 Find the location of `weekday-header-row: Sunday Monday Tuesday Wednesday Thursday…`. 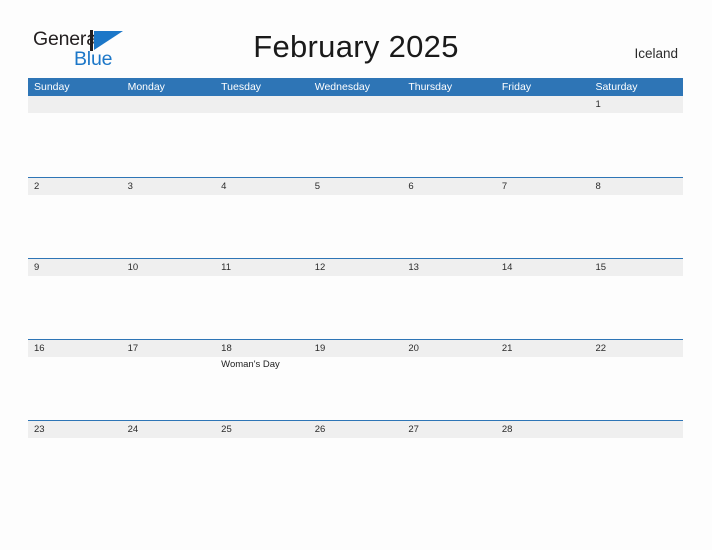

weekday-header-row: Sunday Monday Tuesday Wednesday Thursday… is located at coordinates (355, 87).